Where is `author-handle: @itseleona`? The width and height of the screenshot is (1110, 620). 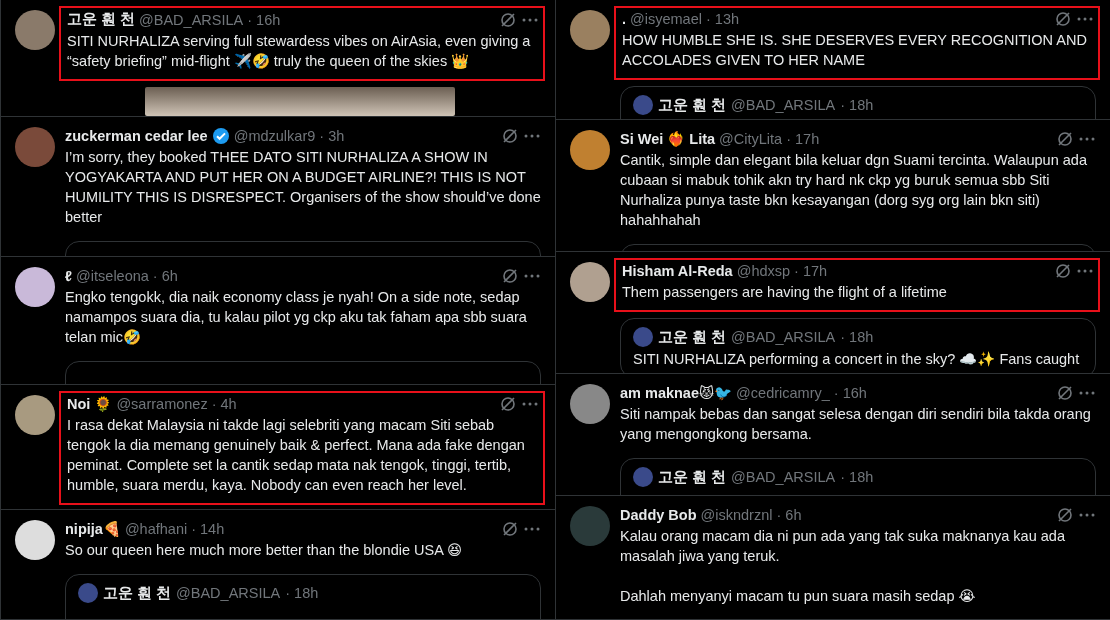
author-handle: @itseleona is located at coordinates (112, 276).